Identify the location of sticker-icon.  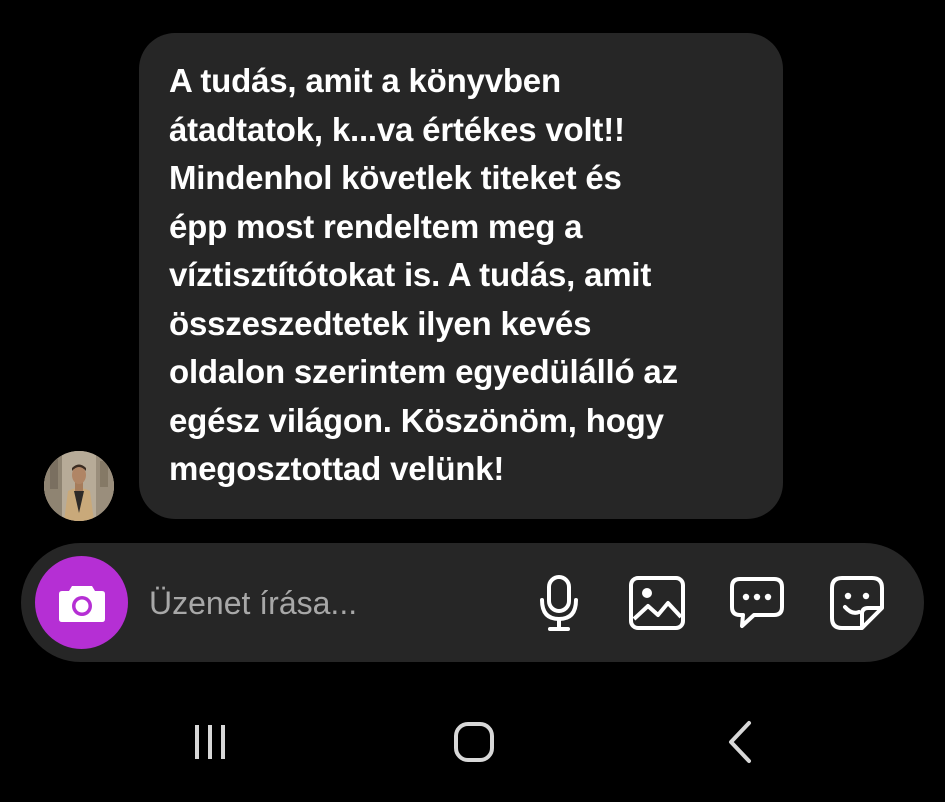
(857, 603).